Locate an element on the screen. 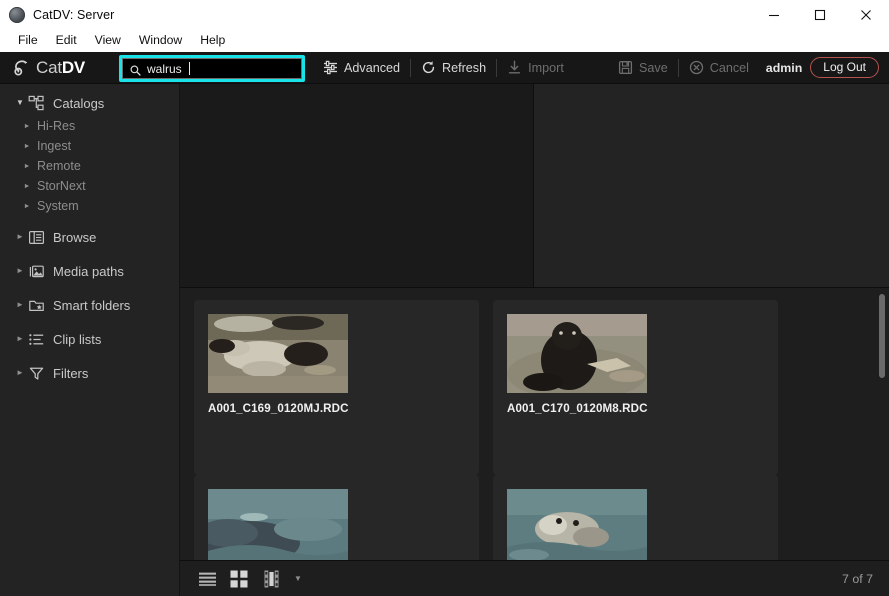 Image resolution: width=889 pixels, height=596 pixels. sidebar-child-label: Remote is located at coordinates (59, 166).